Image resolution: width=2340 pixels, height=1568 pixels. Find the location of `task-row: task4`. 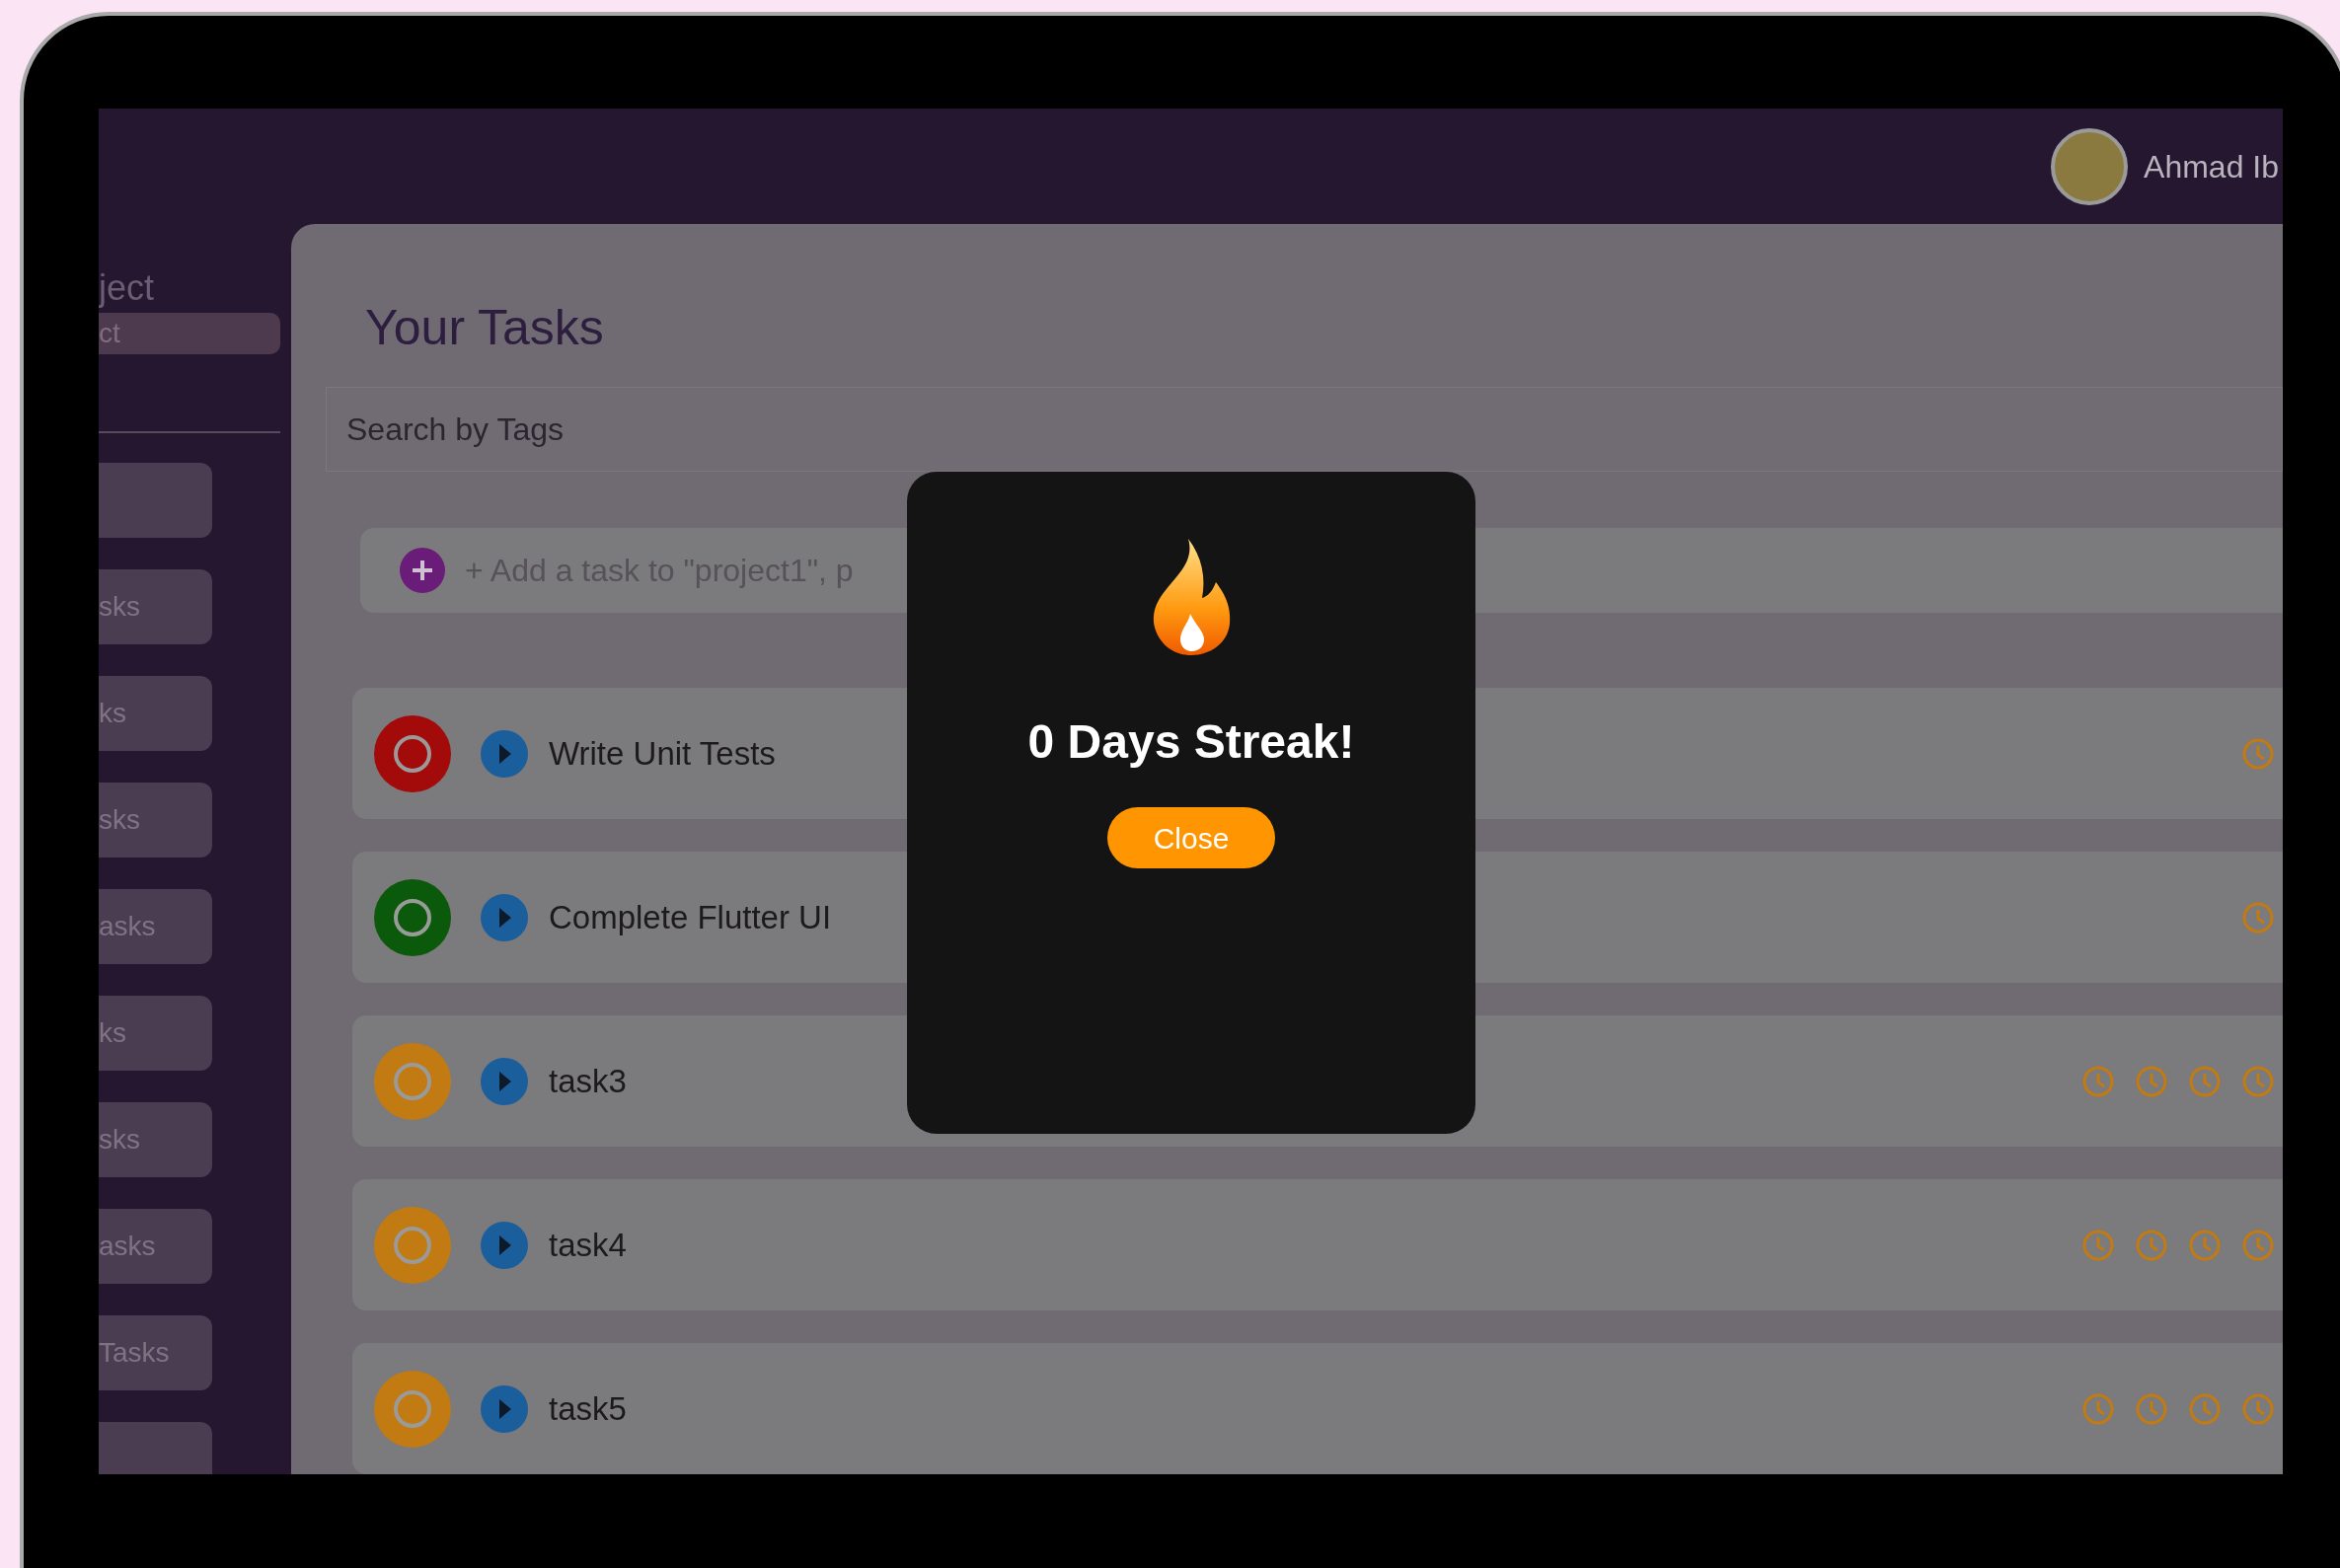

task-row: task4 is located at coordinates (1317, 1244).